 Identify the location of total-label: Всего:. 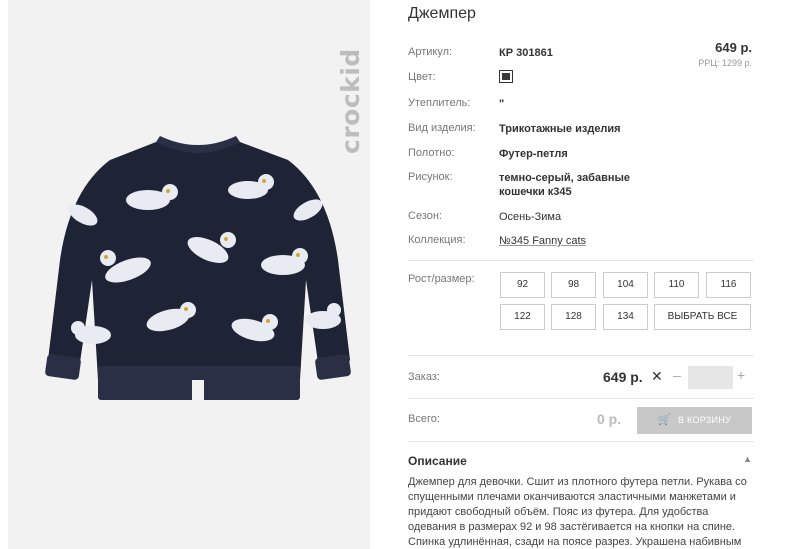
(424, 419).